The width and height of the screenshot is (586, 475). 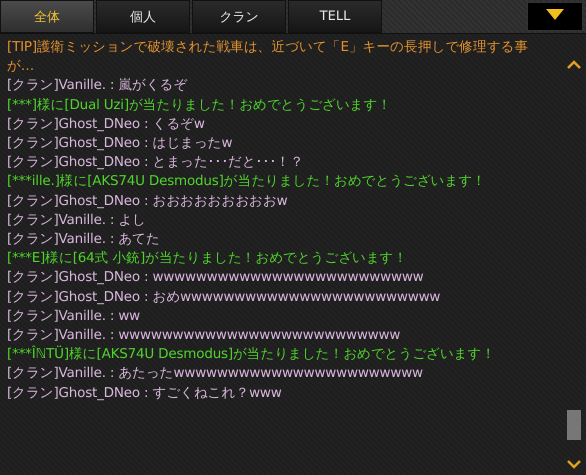 What do you see at coordinates (77, 220) in the screenshot?
I see `chat-message: [クラン]Vanille. : よし` at bounding box center [77, 220].